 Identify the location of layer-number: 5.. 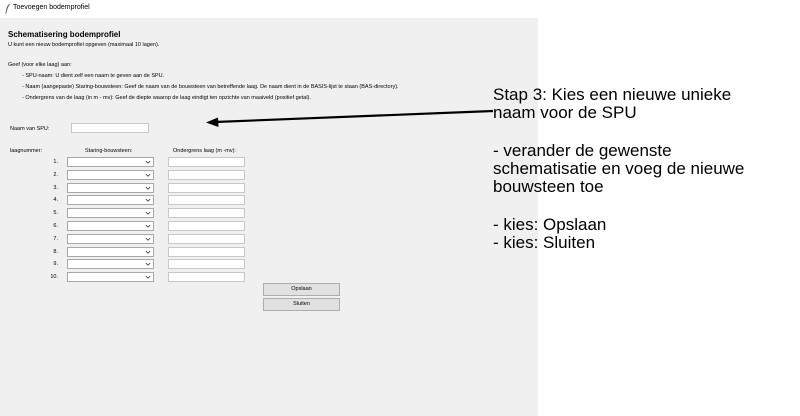
(55, 213).